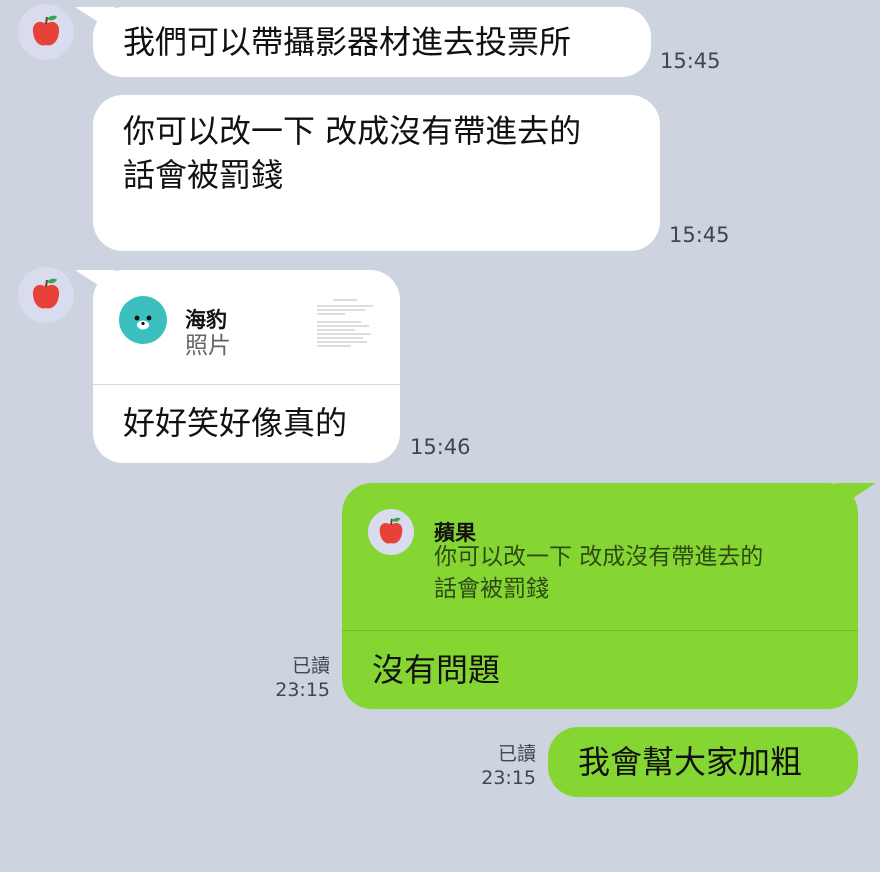  Describe the element at coordinates (208, 346) in the screenshot. I see `reply-type: 照片` at that location.